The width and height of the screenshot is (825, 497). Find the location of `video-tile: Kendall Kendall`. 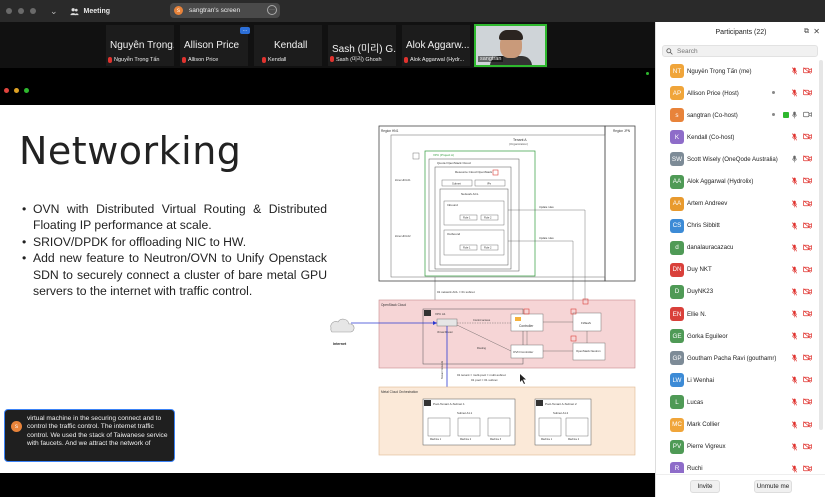

video-tile: Kendall Kendall is located at coordinates (288, 45).